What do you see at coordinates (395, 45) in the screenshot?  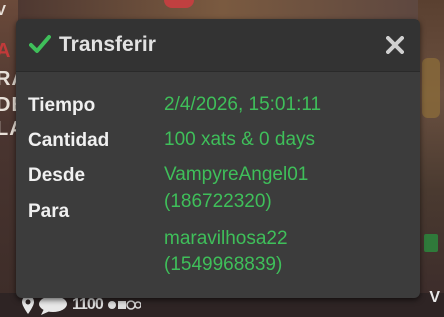 I see `close-icon` at bounding box center [395, 45].